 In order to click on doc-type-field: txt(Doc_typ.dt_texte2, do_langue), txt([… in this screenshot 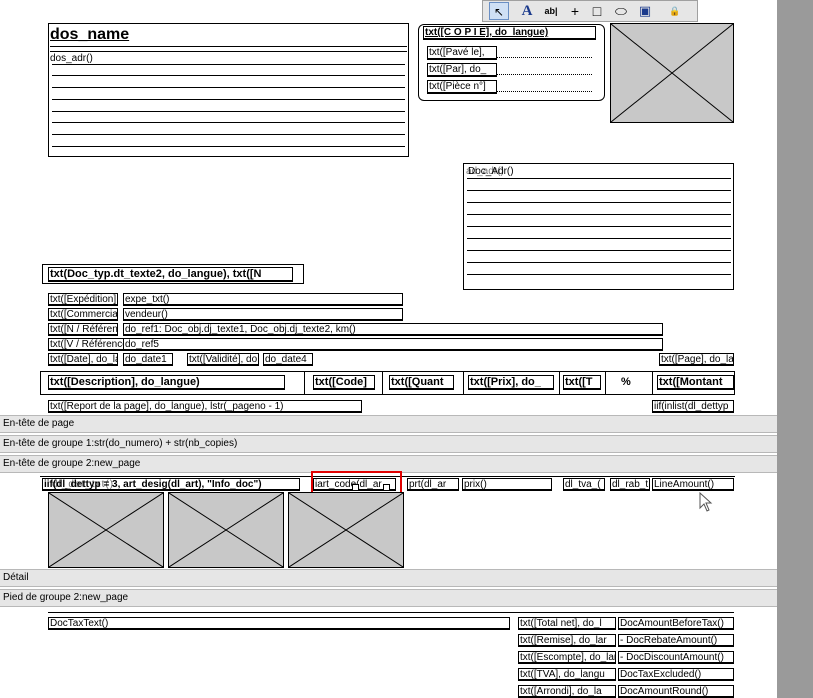, I will do `click(170, 274)`.